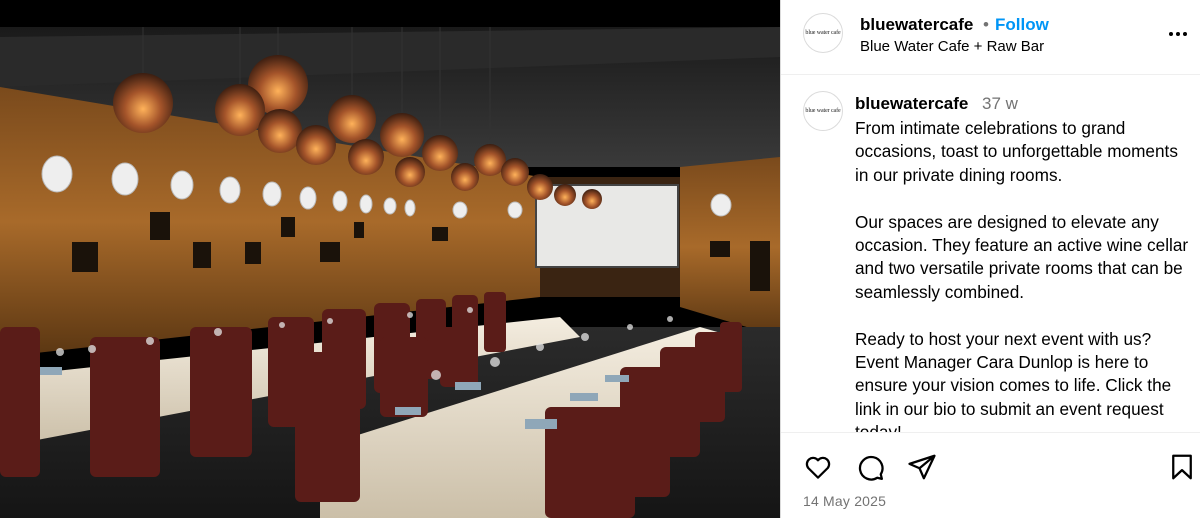  What do you see at coordinates (818, 467) in the screenshot?
I see `heart-icon` at bounding box center [818, 467].